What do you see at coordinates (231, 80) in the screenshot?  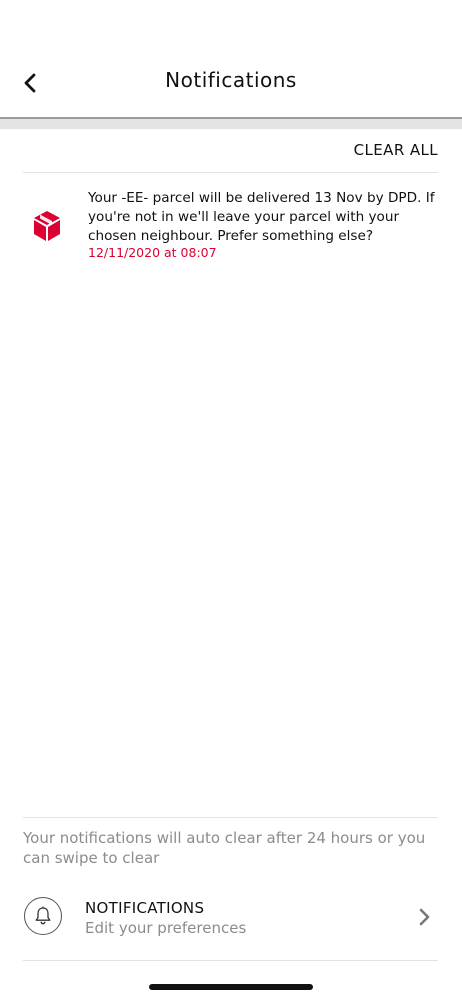 I see `page-title: Notifications` at bounding box center [231, 80].